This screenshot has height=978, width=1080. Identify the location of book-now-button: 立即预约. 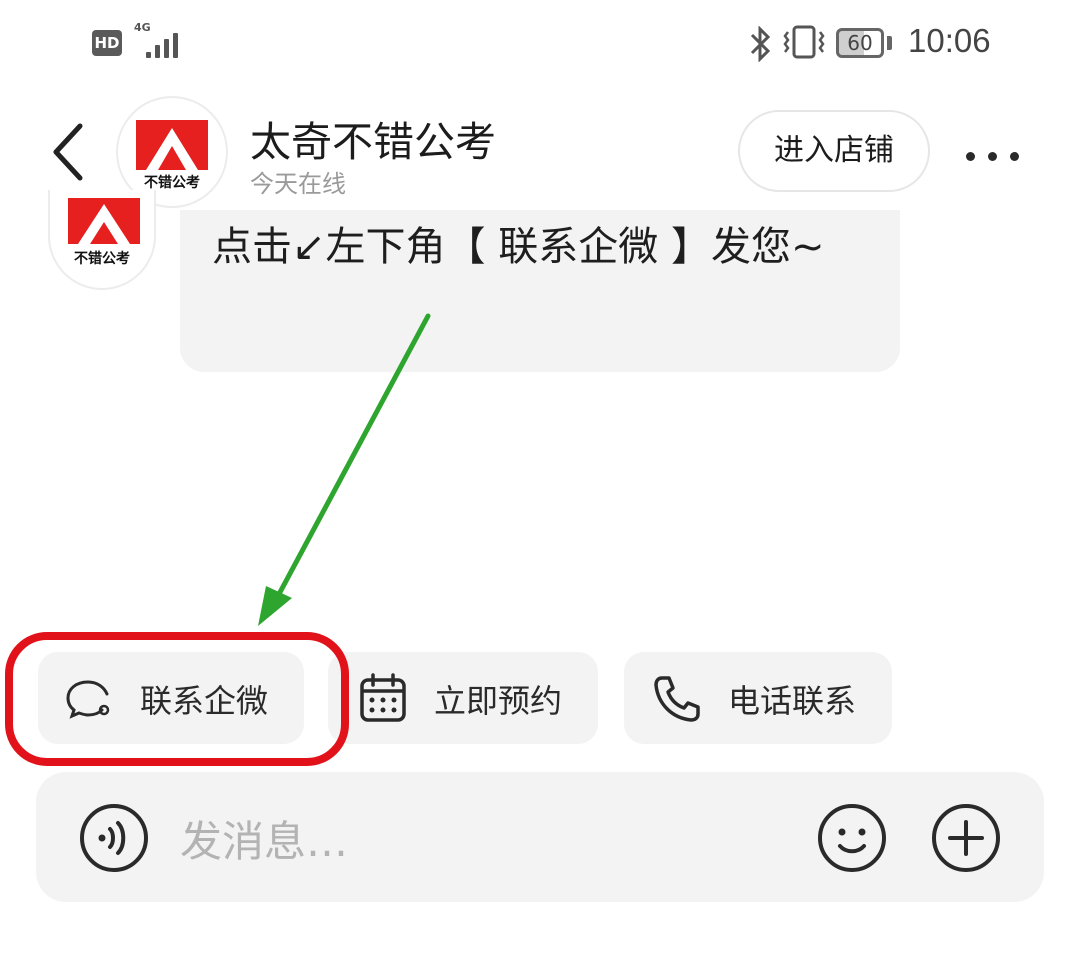
(463, 698).